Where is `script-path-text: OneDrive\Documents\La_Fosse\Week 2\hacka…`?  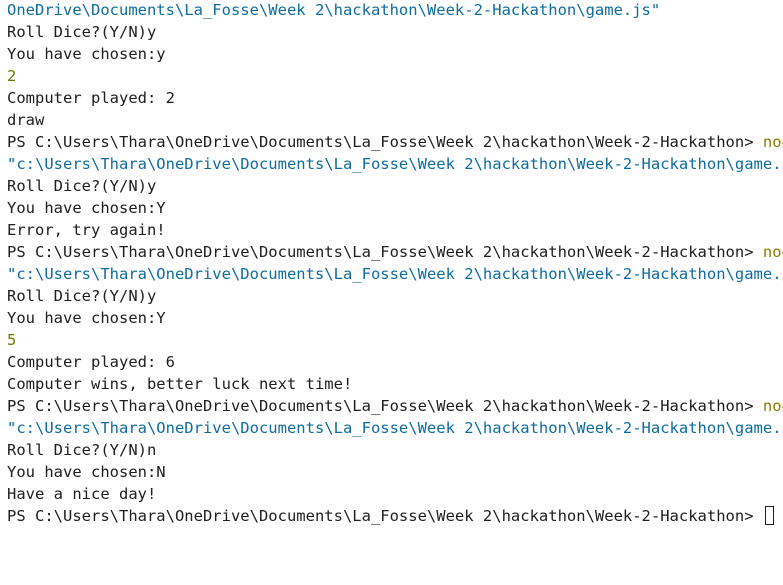
script-path-text: OneDrive\Documents\La_Fosse\Week 2\hacka… is located at coordinates (334, 10).